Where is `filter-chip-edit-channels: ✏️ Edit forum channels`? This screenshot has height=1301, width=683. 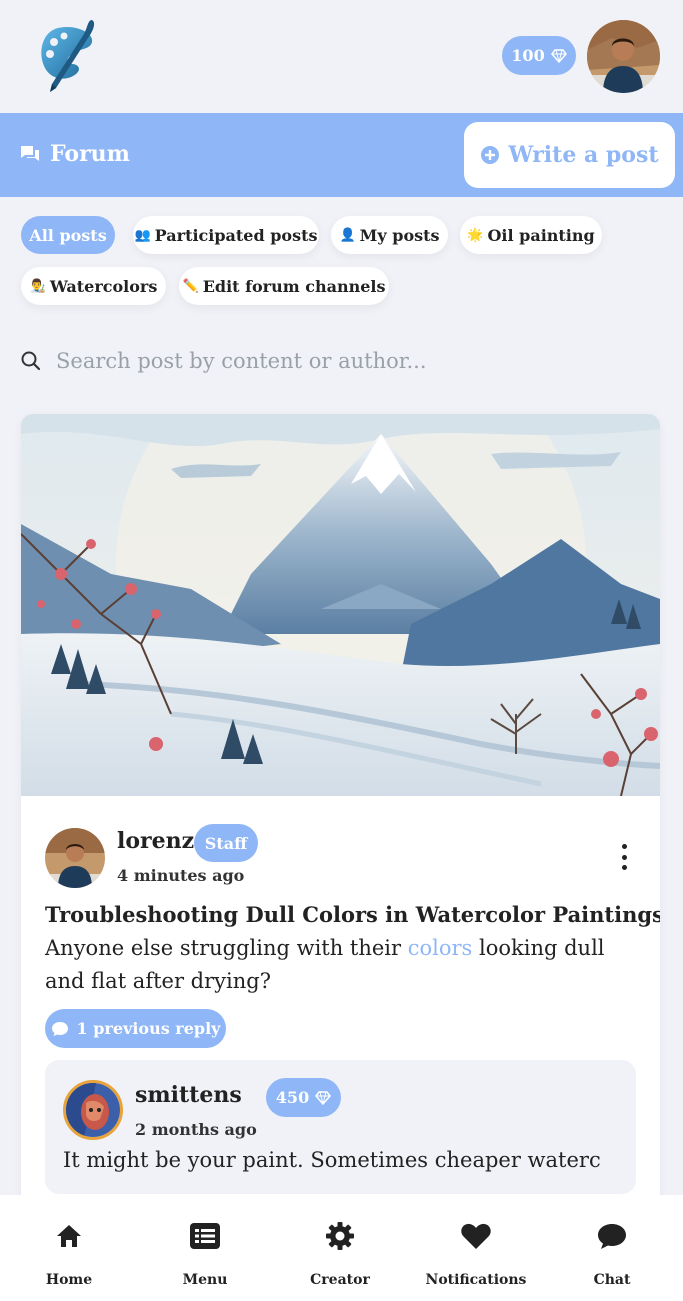 filter-chip-edit-channels: ✏️ Edit forum channels is located at coordinates (284, 286).